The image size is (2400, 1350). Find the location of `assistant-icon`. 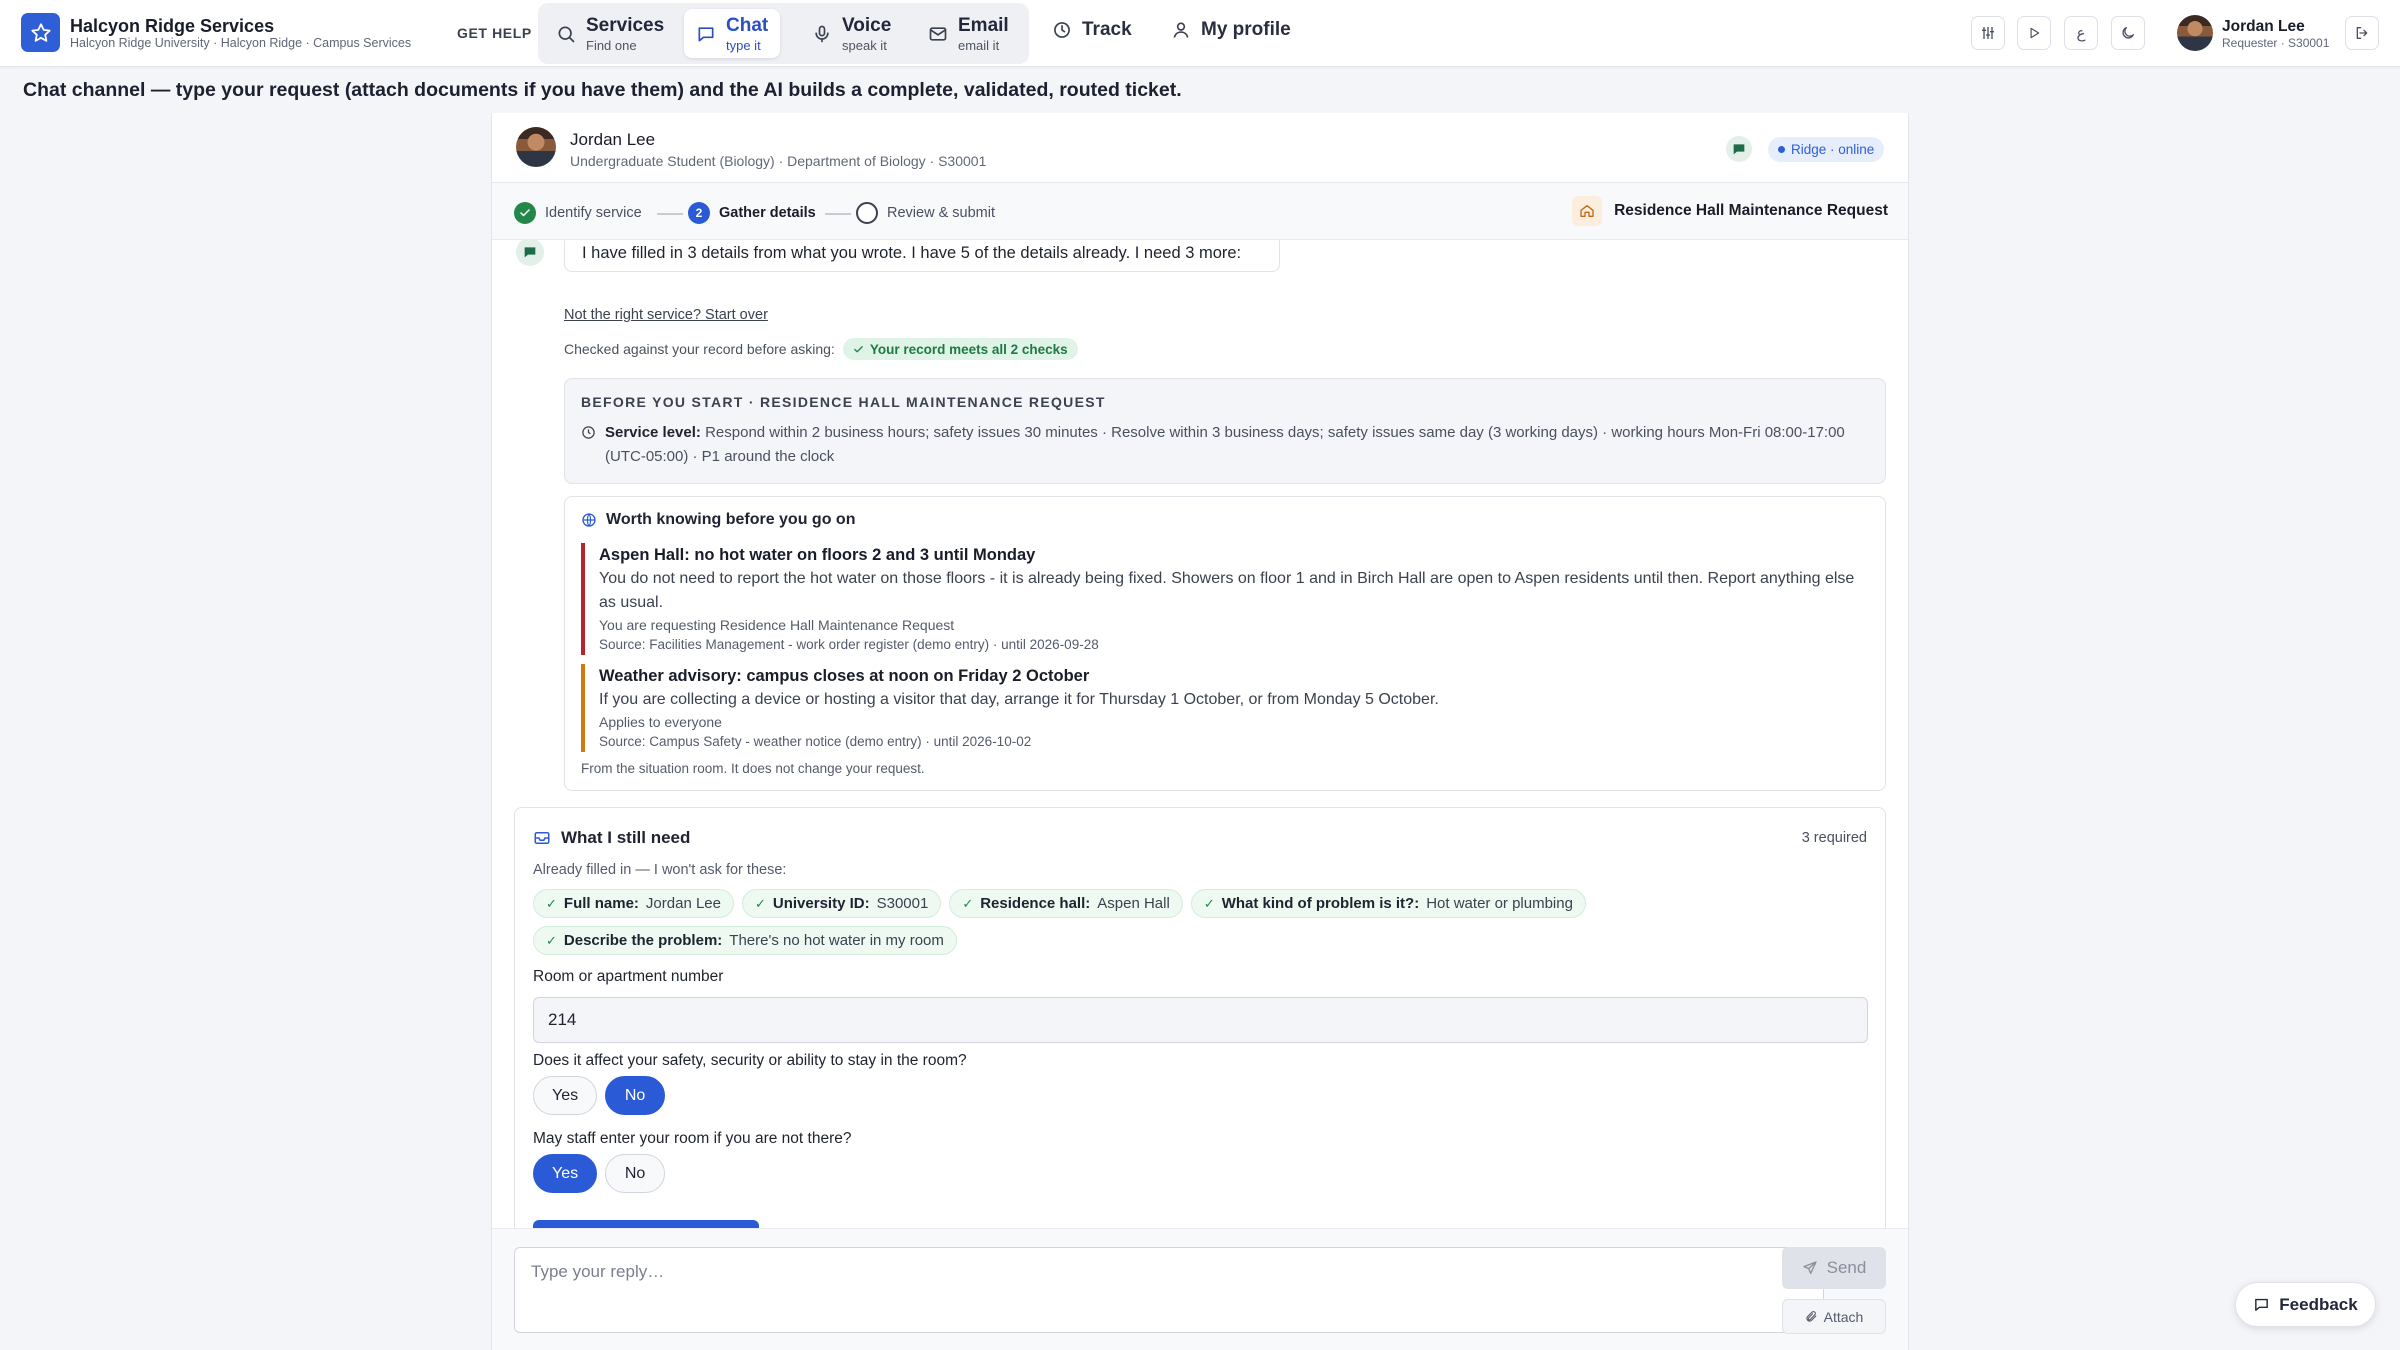

assistant-icon is located at coordinates (1739, 149).